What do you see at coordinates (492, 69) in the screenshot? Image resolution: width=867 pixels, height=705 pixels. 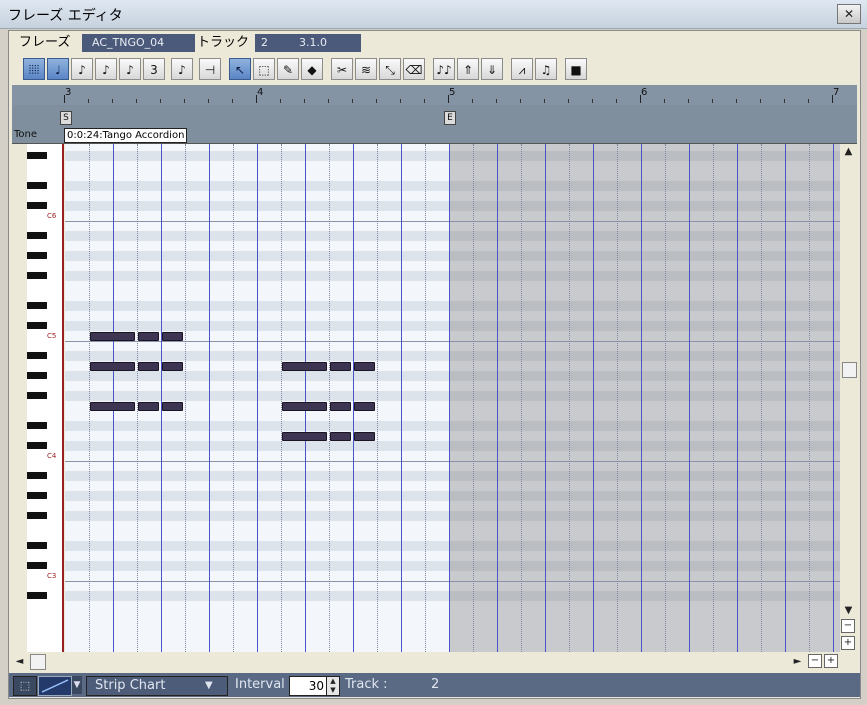 I see `transpose-down-icon: ⇓` at bounding box center [492, 69].